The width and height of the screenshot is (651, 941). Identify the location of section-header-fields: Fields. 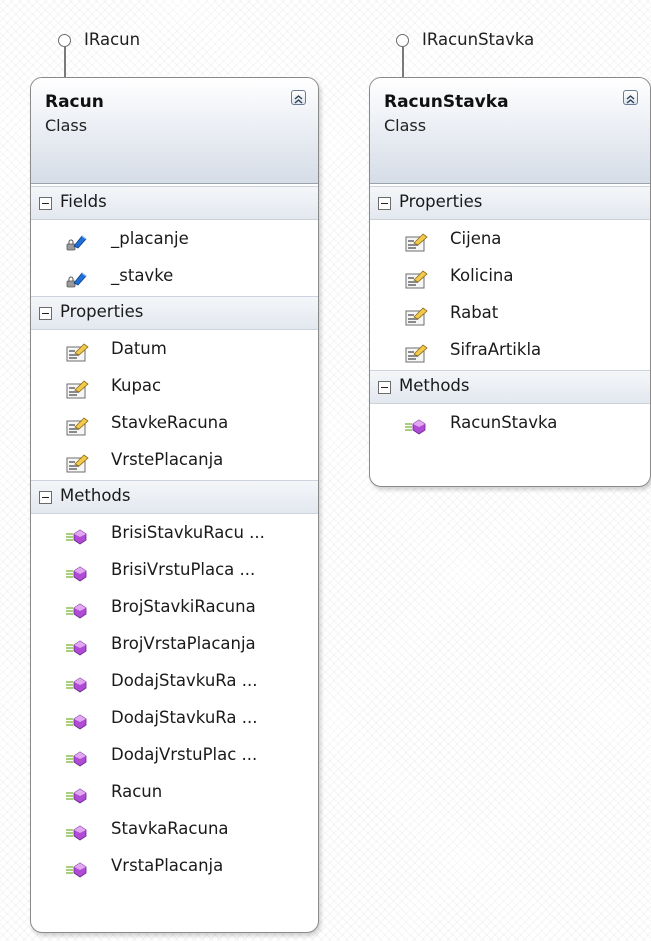
(174, 203).